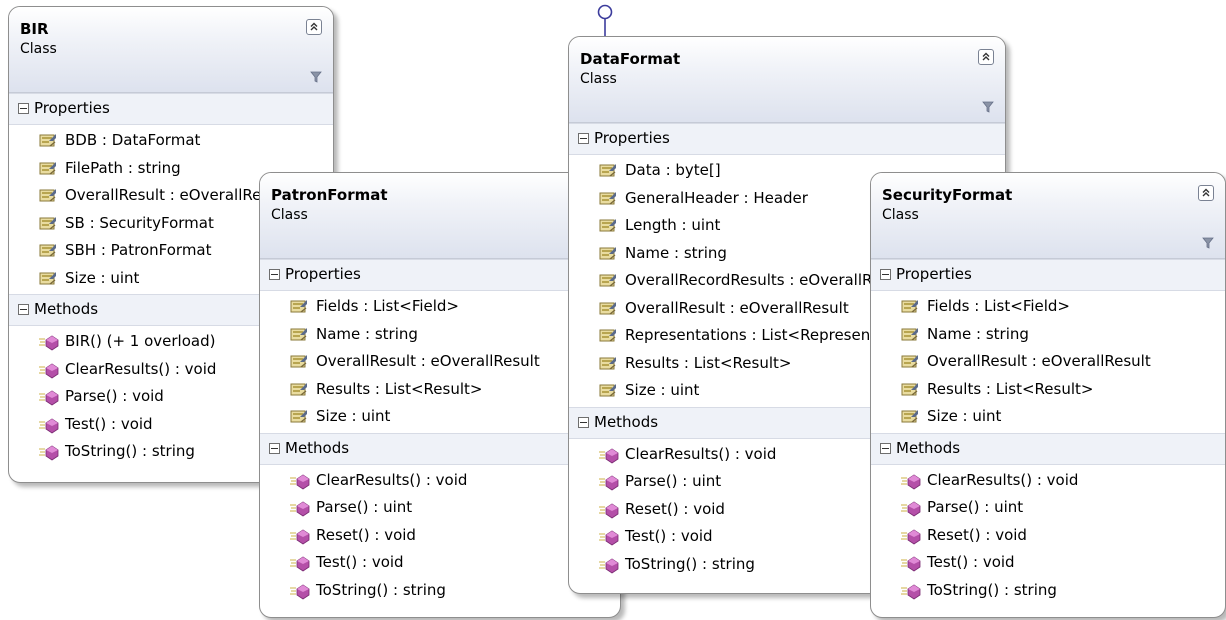 The height and width of the screenshot is (620, 1226). Describe the element at coordinates (673, 225) in the screenshot. I see `property-label: Length : uint` at that location.